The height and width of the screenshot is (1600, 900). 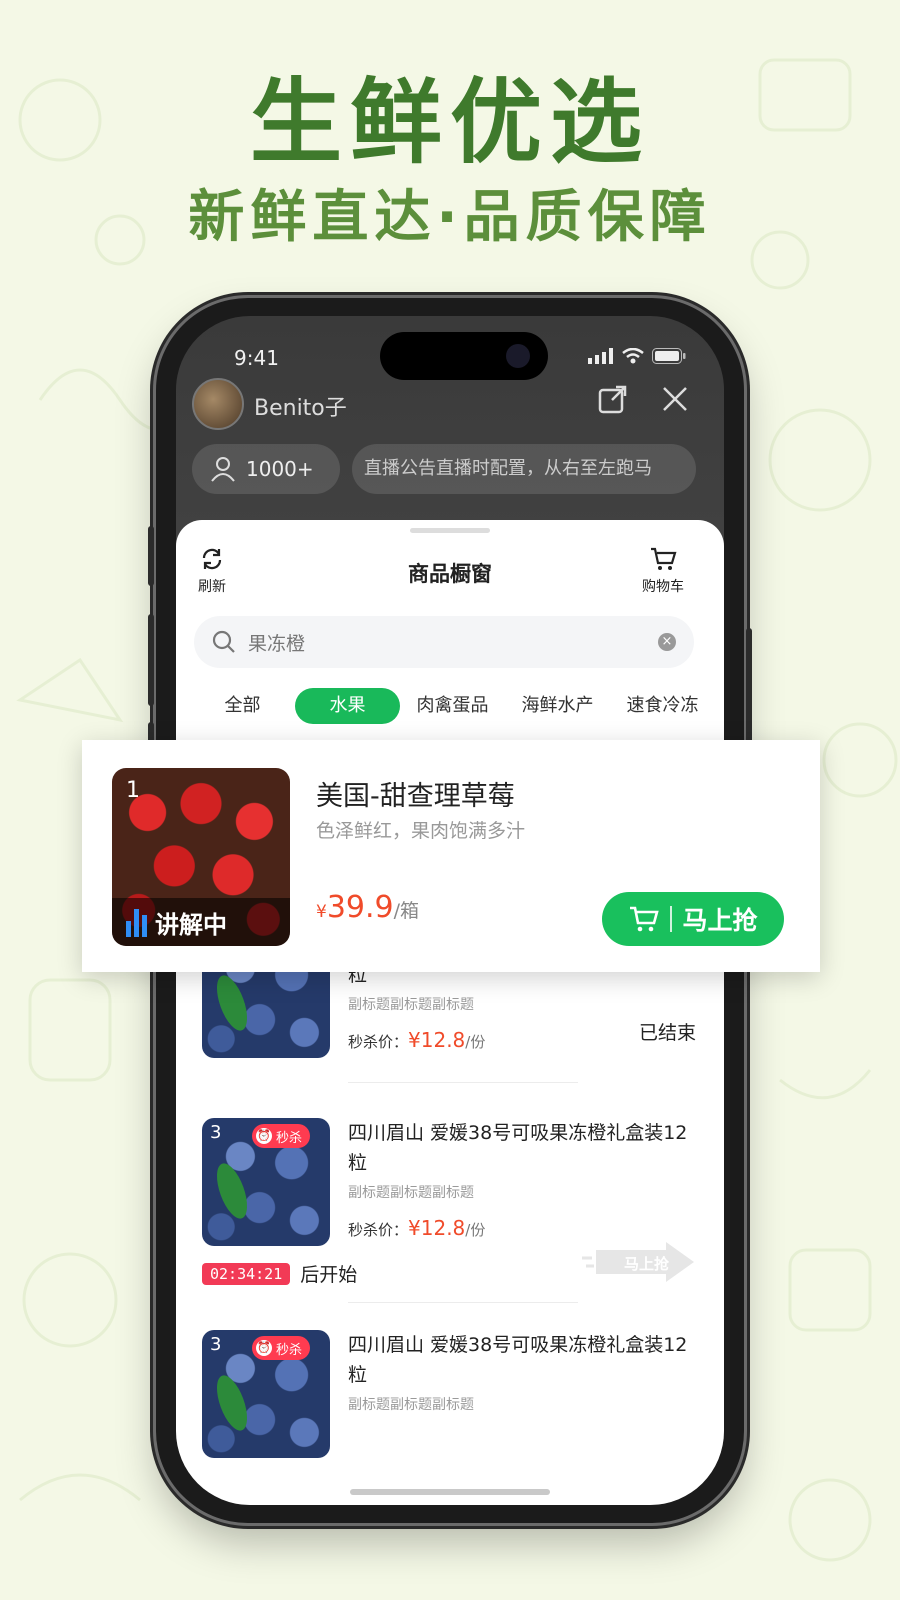 I want to click on signal-icon, so click(x=600, y=356).